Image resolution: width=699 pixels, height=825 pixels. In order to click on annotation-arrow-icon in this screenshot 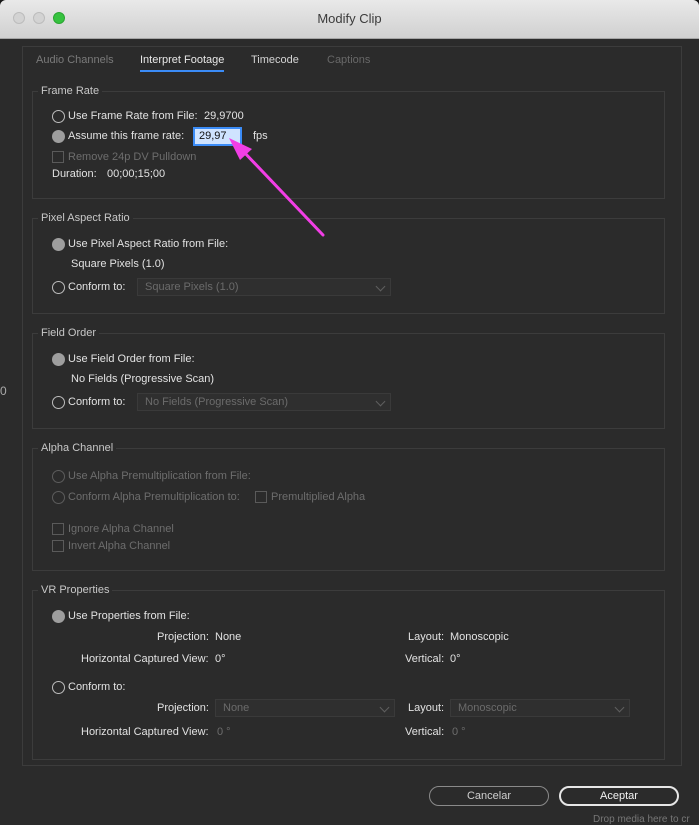, I will do `click(277, 187)`.